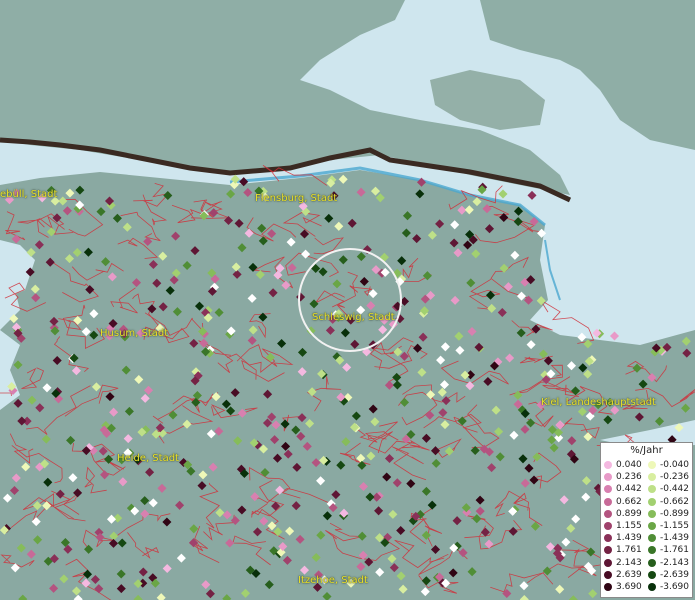  I want to click on legend-entry-positive: 0.040, so click(623, 465).